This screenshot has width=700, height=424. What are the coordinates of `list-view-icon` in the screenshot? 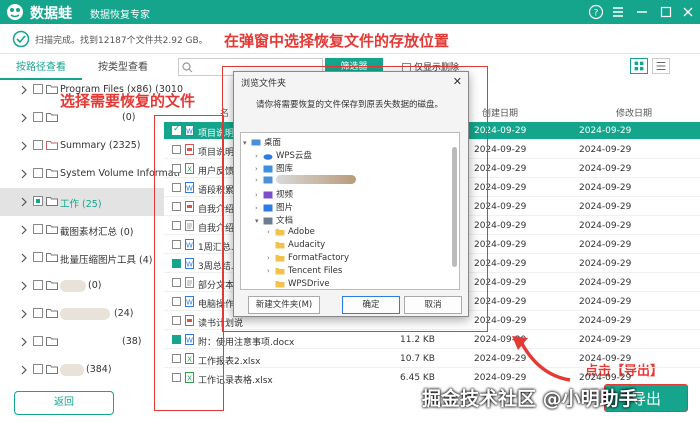 It's located at (661, 66).